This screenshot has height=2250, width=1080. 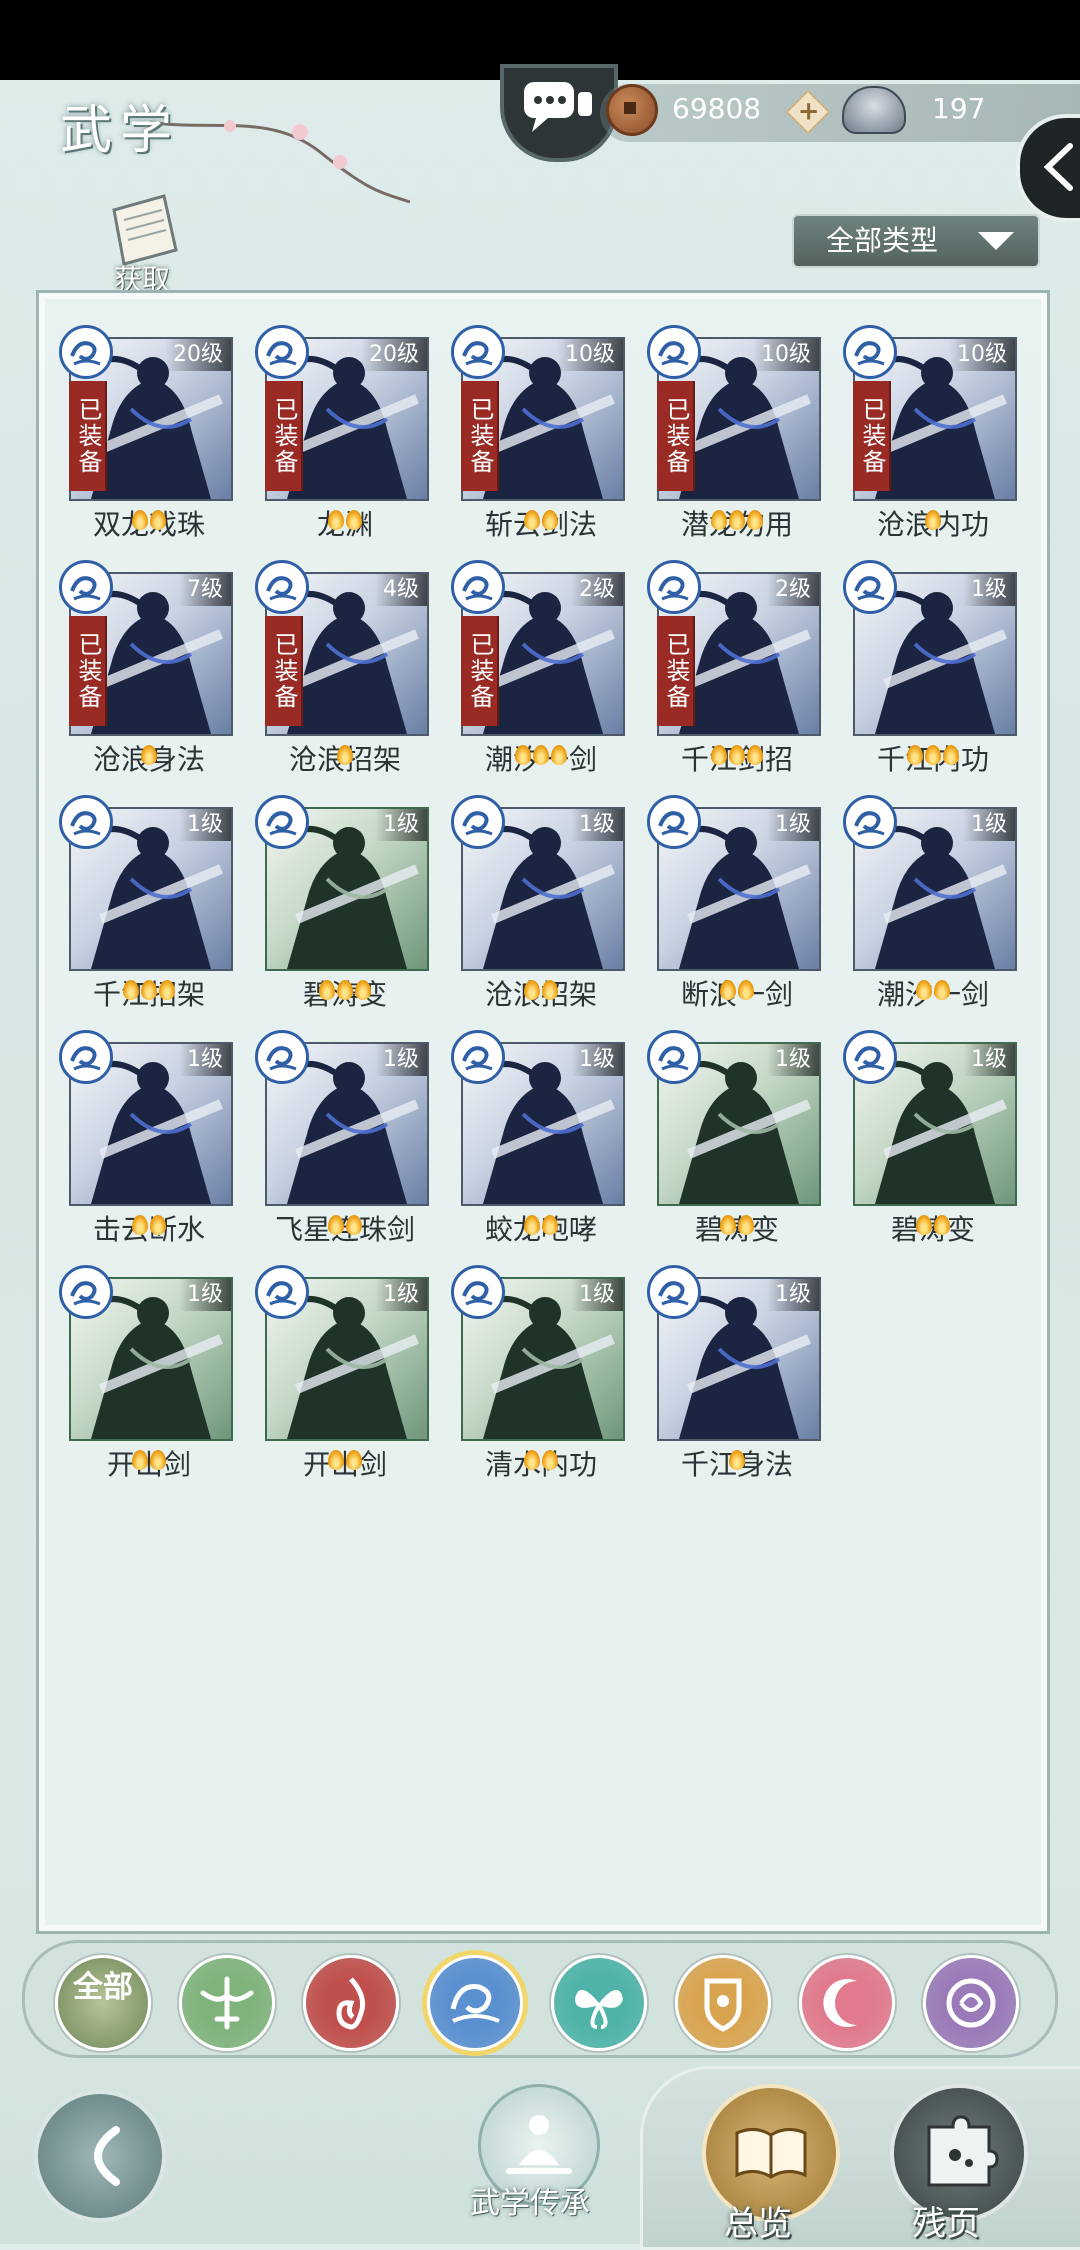 I want to click on skill-card: 2级已装备潮汐一剑, so click(x=538, y=668).